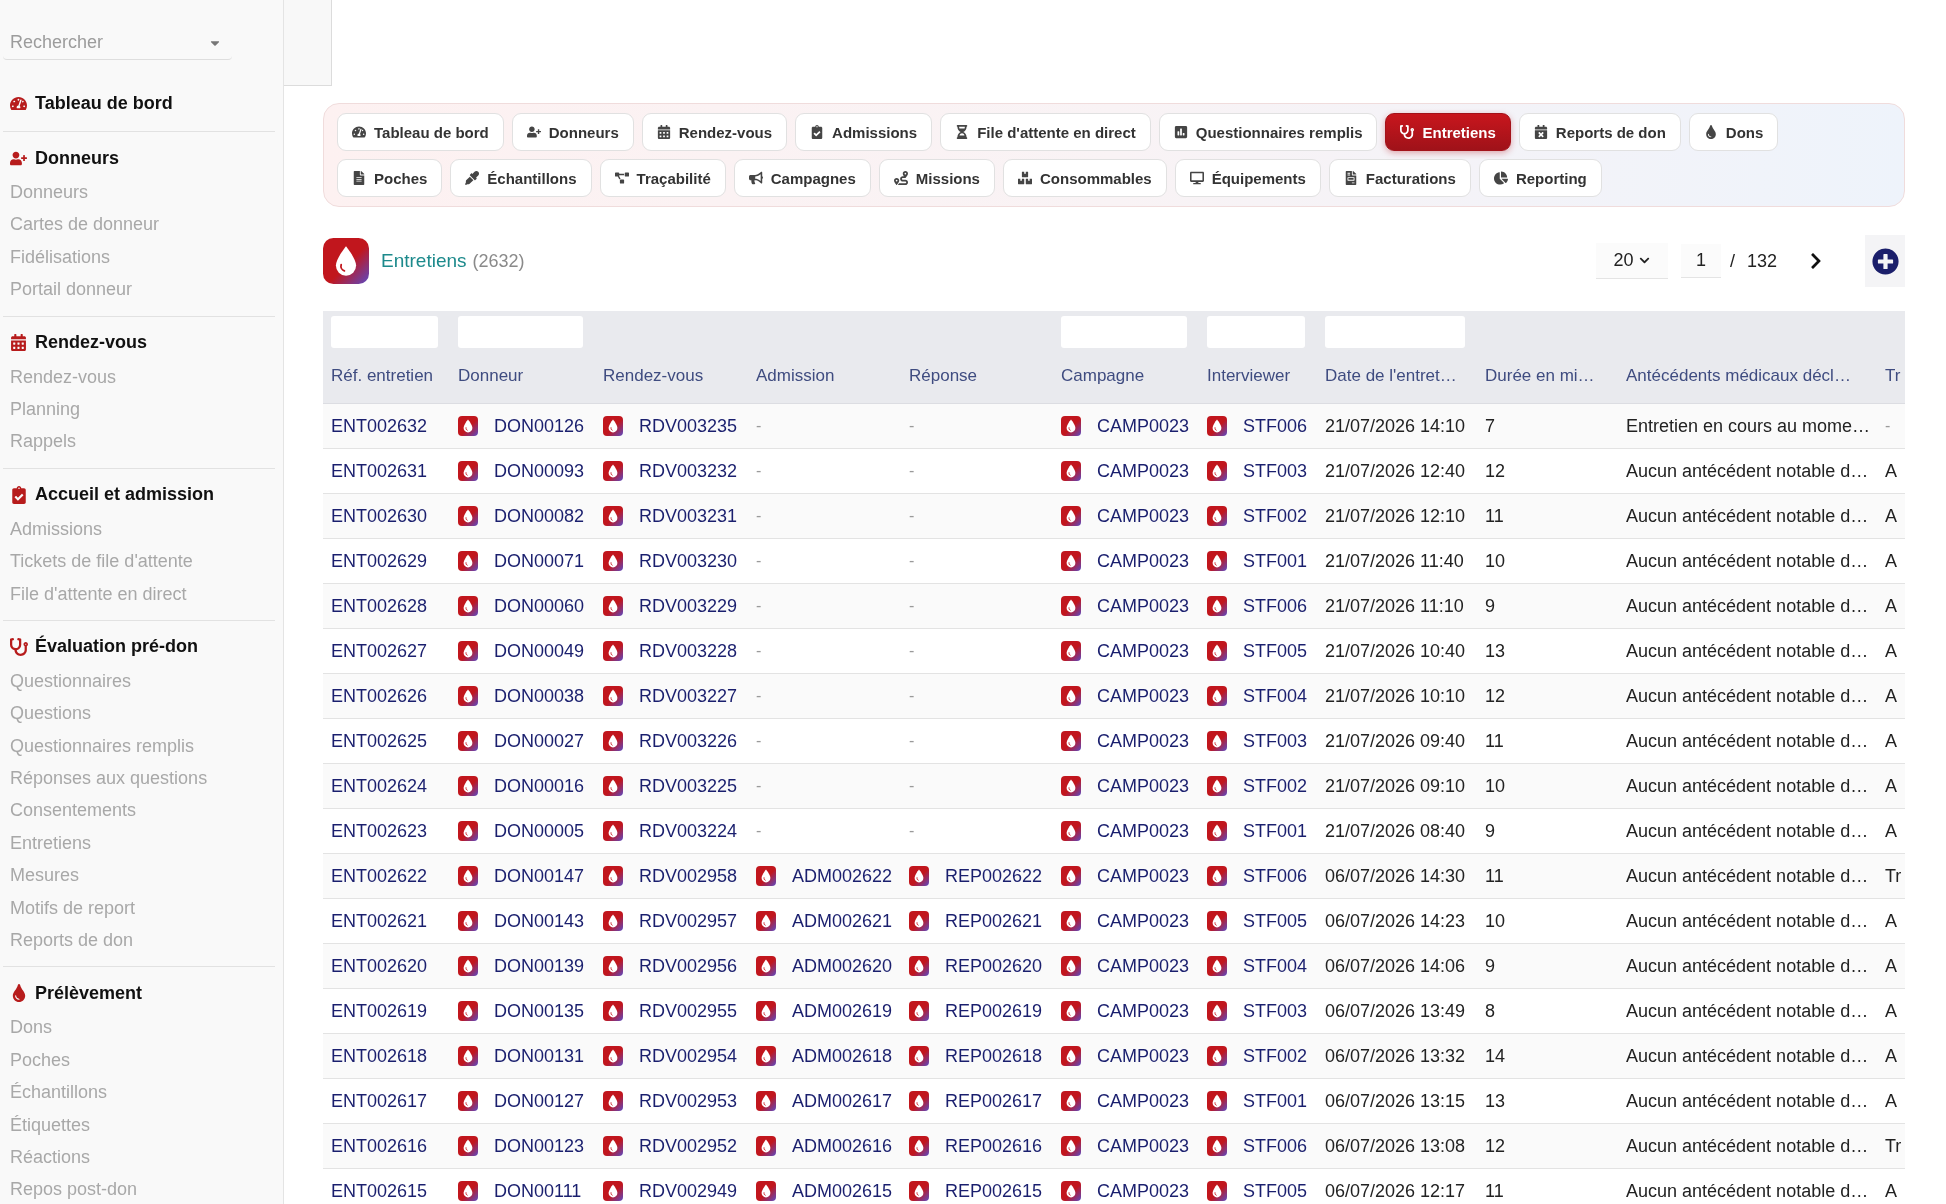  What do you see at coordinates (688, 876) in the screenshot?
I see `record-link: RDV002958` at bounding box center [688, 876].